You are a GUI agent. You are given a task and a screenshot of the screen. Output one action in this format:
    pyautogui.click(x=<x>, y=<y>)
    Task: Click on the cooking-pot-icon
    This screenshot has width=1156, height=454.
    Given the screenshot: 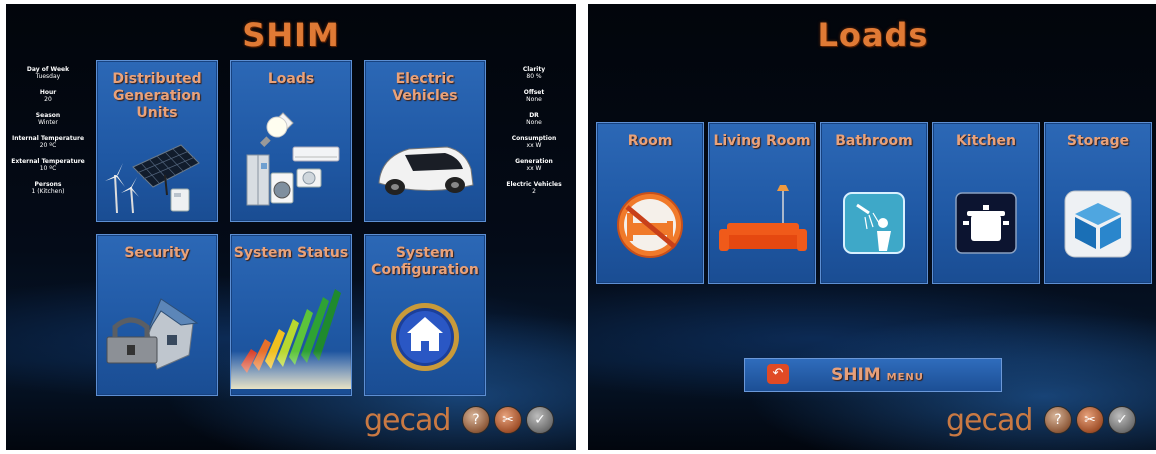 What is the action you would take?
    pyautogui.click(x=986, y=225)
    